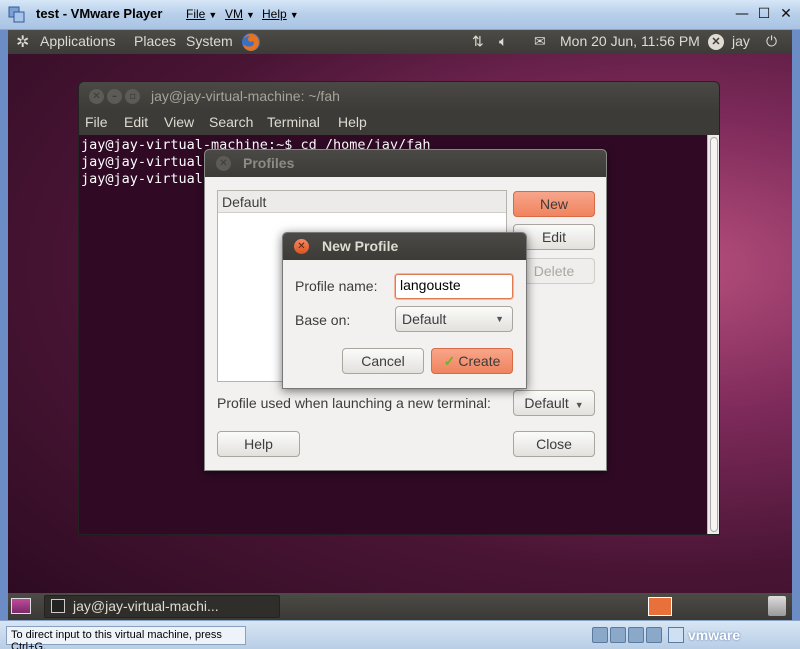 The width and height of the screenshot is (800, 649). I want to click on workspace-switcher-icon, so click(660, 606).